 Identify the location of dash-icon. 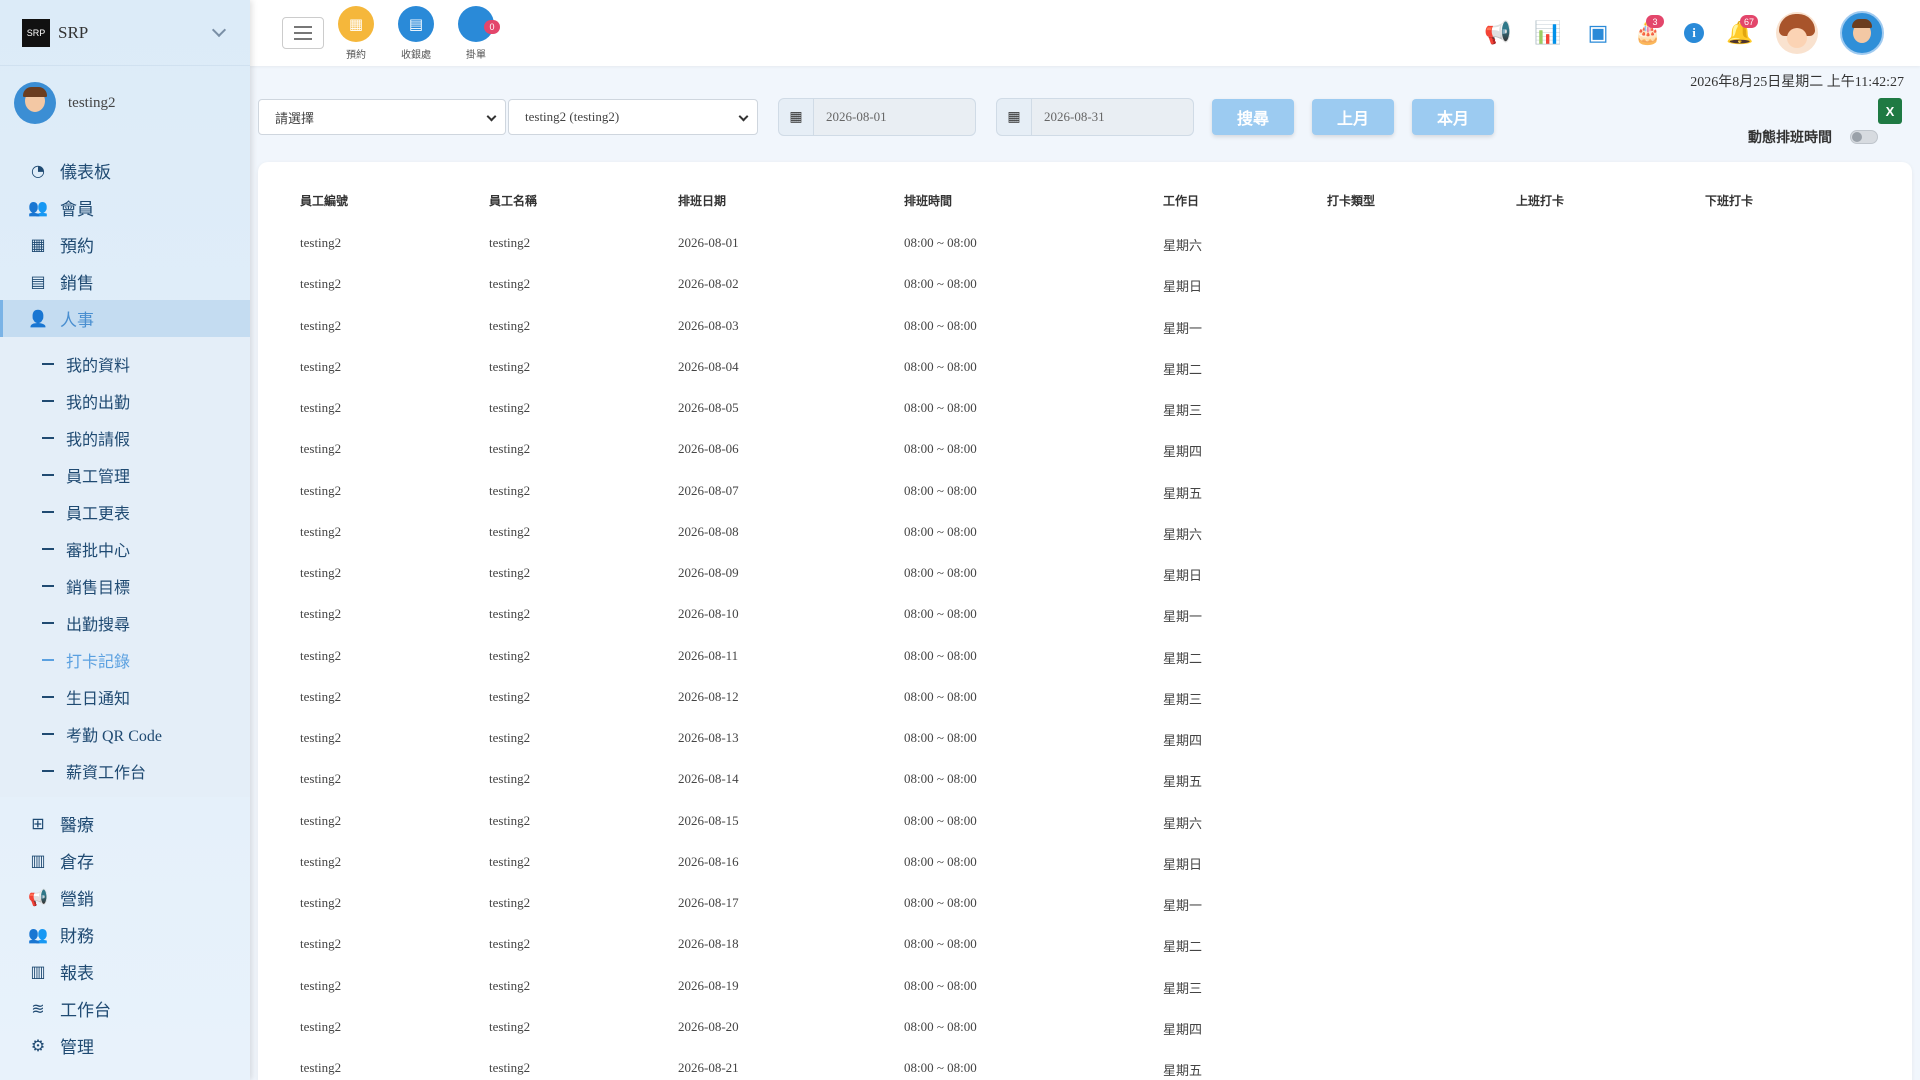
(48, 770).